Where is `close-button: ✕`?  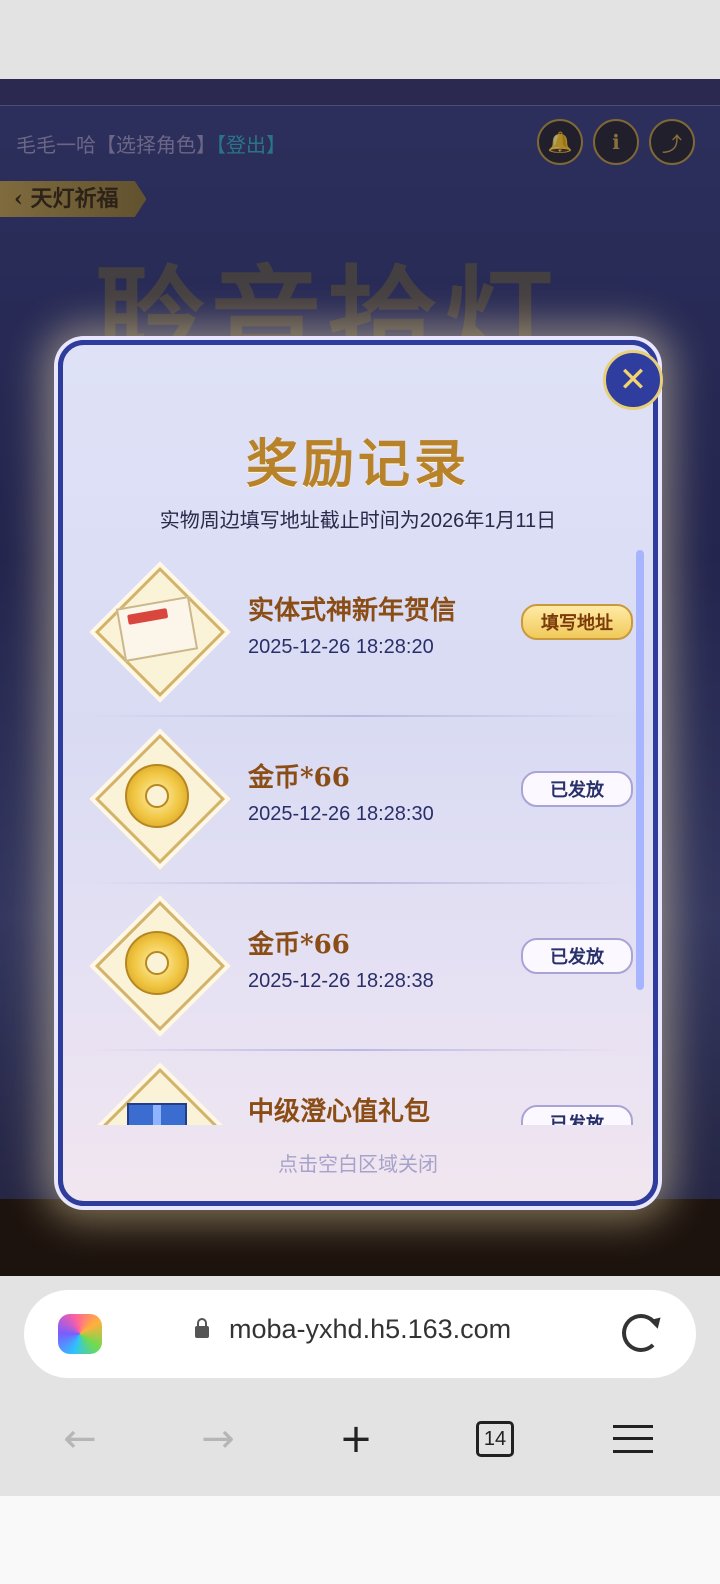
close-button: ✕ is located at coordinates (633, 380).